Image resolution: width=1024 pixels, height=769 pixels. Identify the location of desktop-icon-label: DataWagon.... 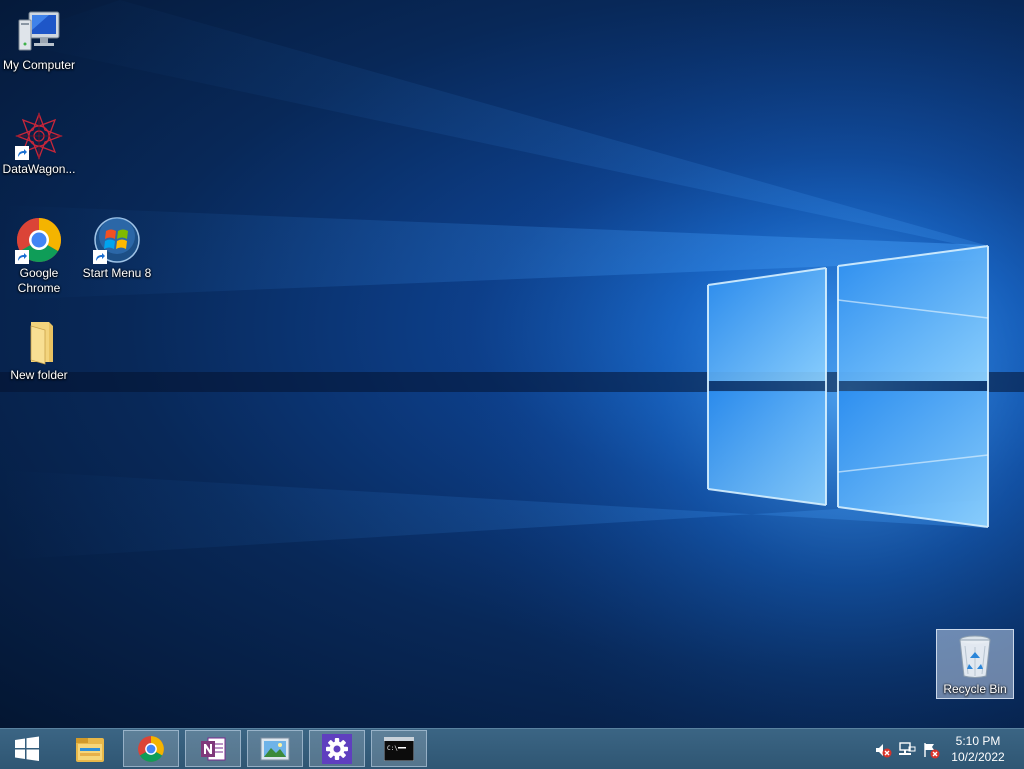
(39, 169).